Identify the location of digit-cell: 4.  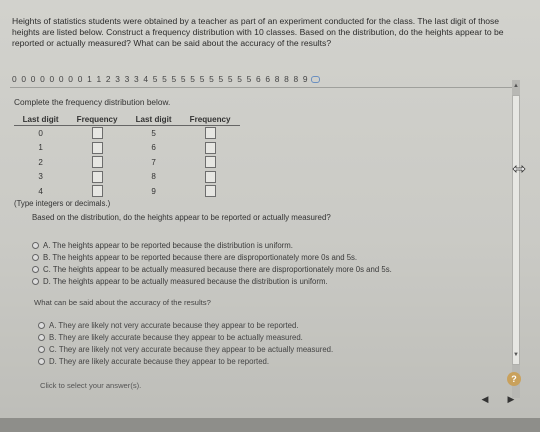
(40, 191).